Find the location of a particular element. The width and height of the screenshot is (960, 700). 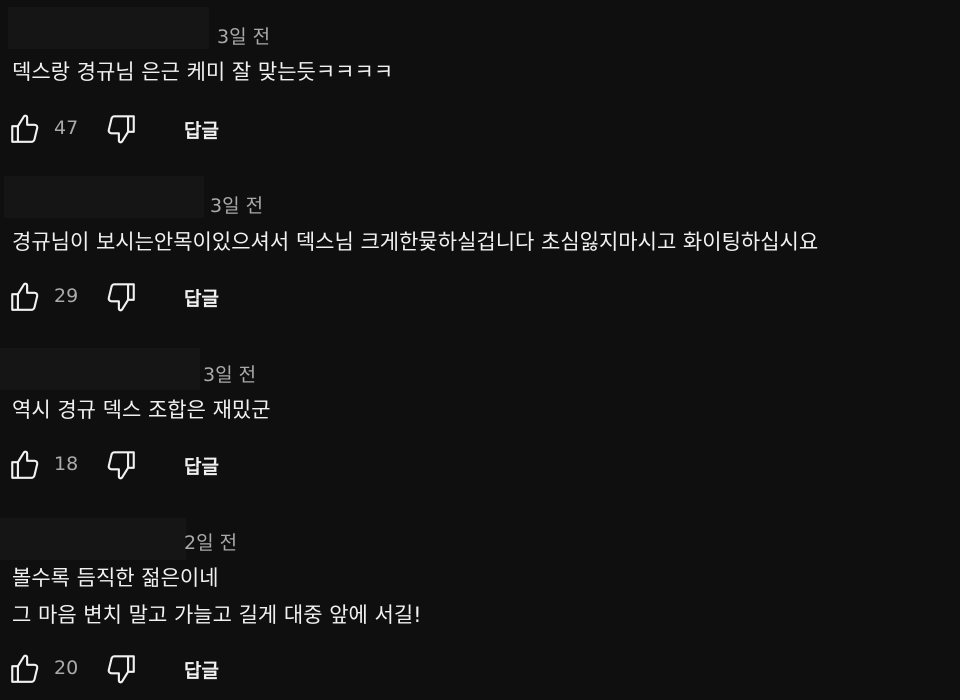

comment-action-bar: 20 답글 is located at coordinates (200, 669).